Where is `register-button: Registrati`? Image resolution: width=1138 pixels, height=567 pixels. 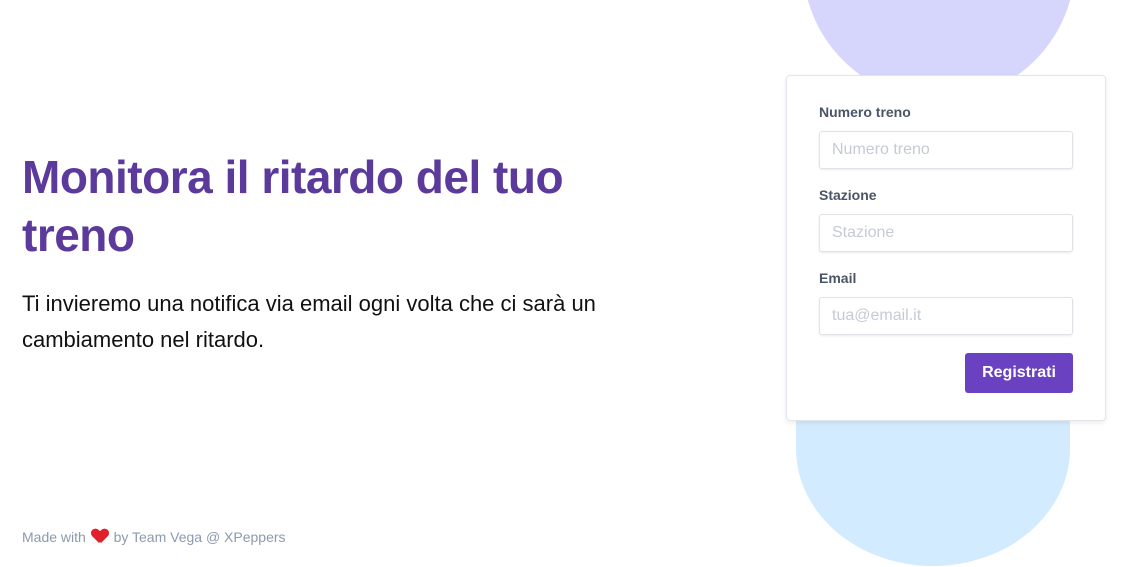 register-button: Registrati is located at coordinates (1019, 373).